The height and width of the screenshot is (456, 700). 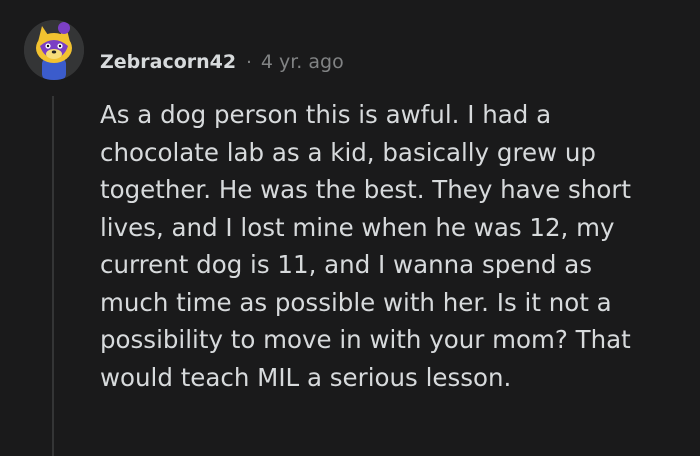 What do you see at coordinates (346, 264) in the screenshot?
I see `comment-text-line: current dog is 11, and I wanna spend as` at bounding box center [346, 264].